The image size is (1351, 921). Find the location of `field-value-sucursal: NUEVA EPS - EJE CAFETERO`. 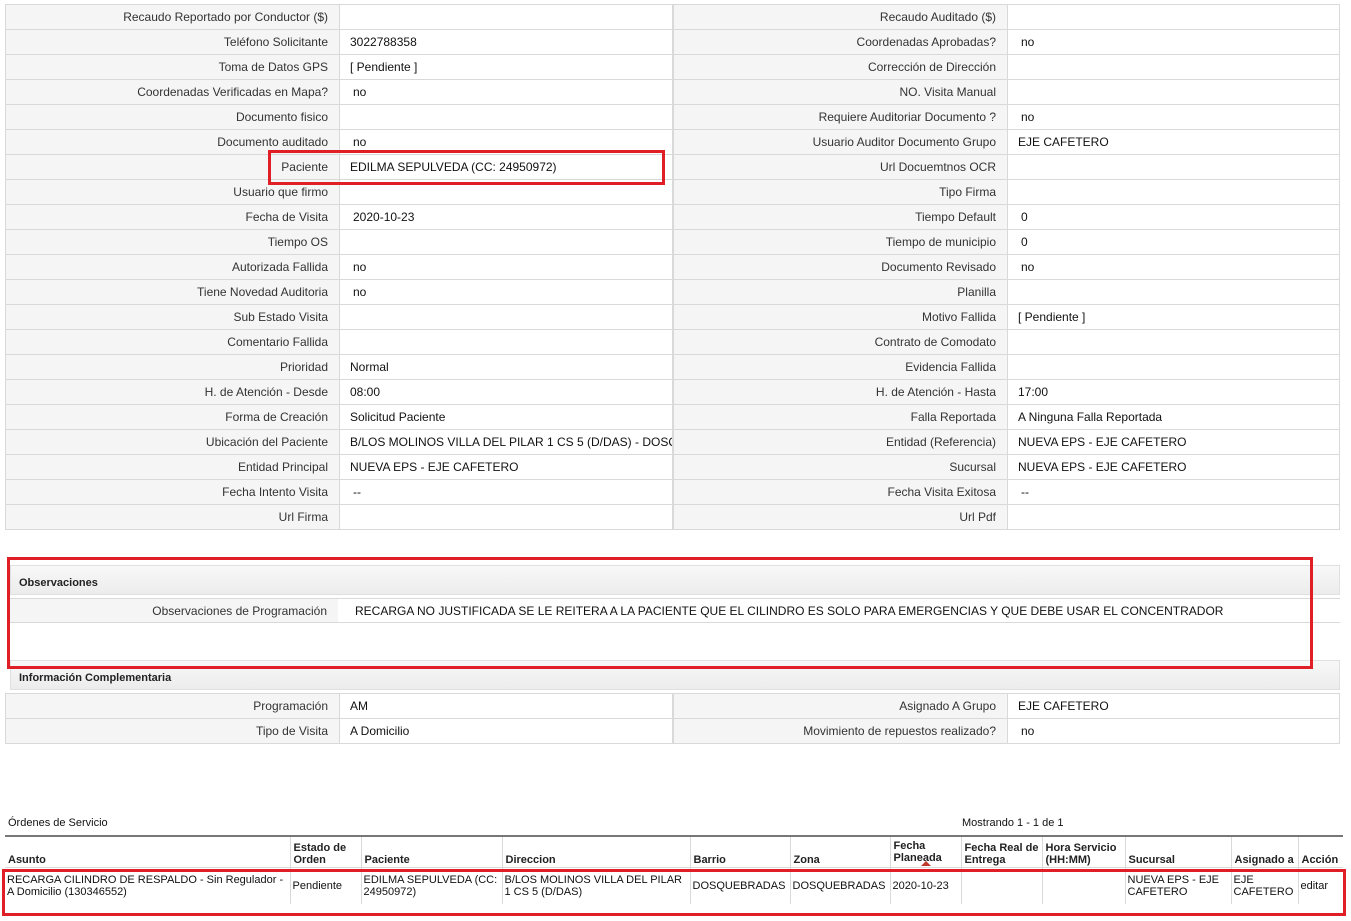

field-value-sucursal: NUEVA EPS - EJE CAFETERO is located at coordinates (1173, 466).